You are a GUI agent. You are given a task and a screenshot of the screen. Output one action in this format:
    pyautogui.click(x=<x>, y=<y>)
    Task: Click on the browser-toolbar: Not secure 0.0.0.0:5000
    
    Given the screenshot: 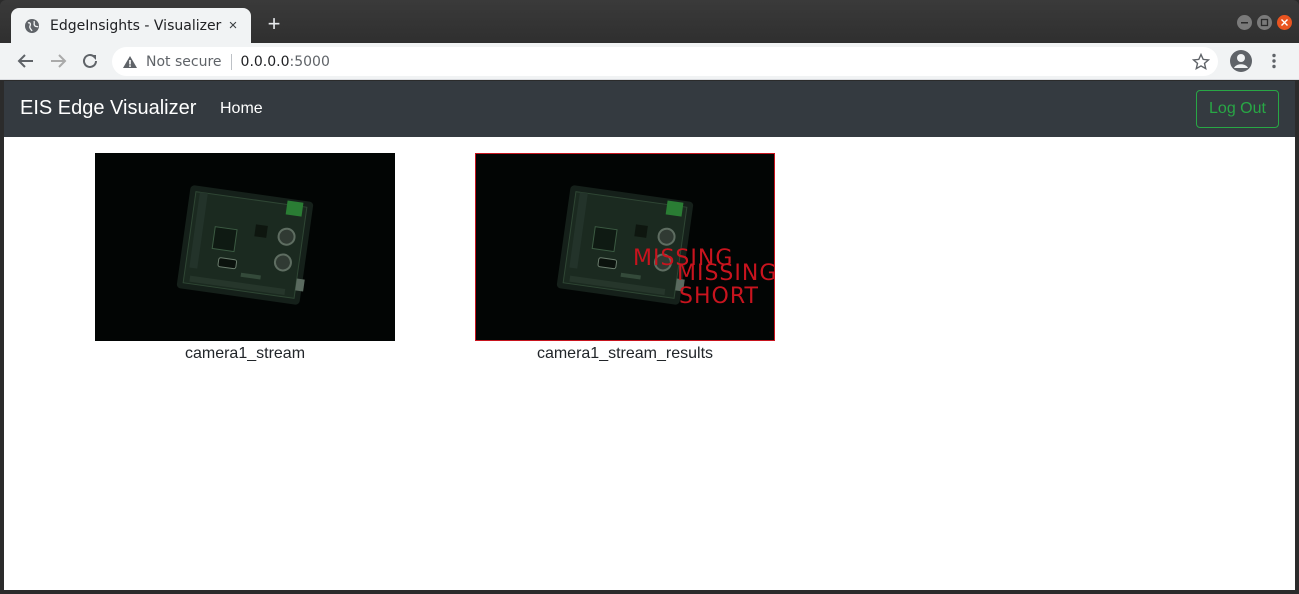 What is the action you would take?
    pyautogui.click(x=649, y=61)
    